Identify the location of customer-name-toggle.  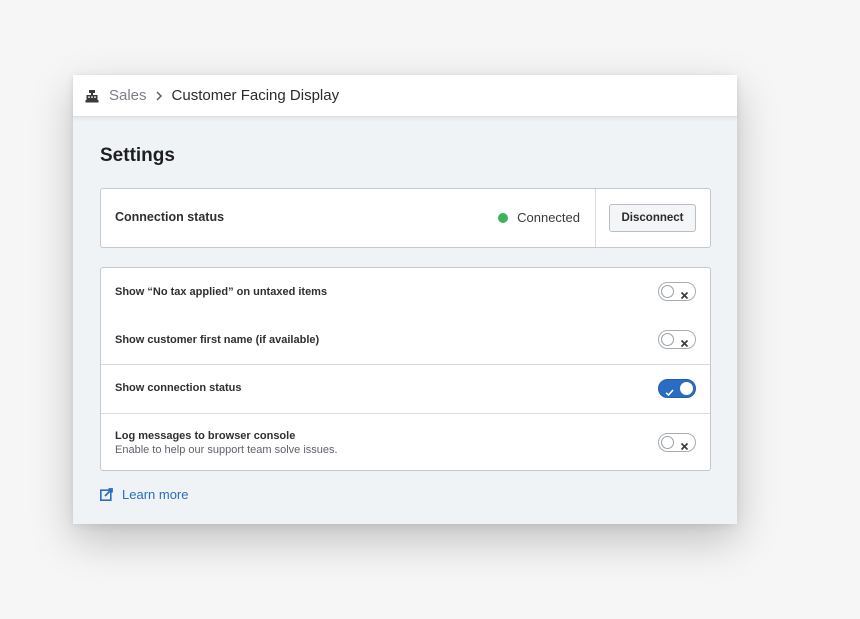
(677, 339).